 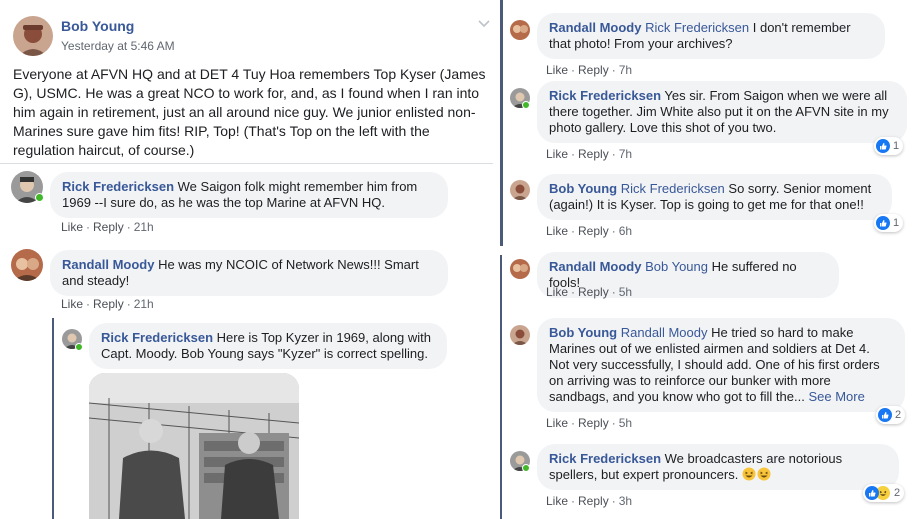 I want to click on comment-actions: Like · Reply · 6h, so click(x=589, y=231).